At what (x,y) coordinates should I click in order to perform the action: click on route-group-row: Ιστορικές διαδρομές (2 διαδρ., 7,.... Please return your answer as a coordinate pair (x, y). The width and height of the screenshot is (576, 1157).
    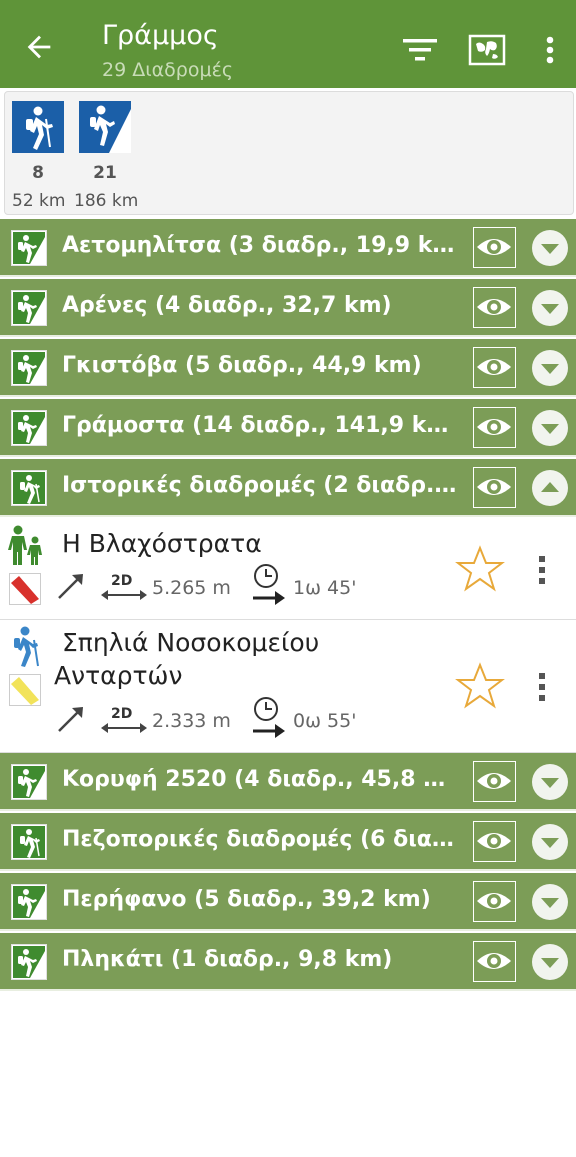
    Looking at the image, I should click on (288, 488).